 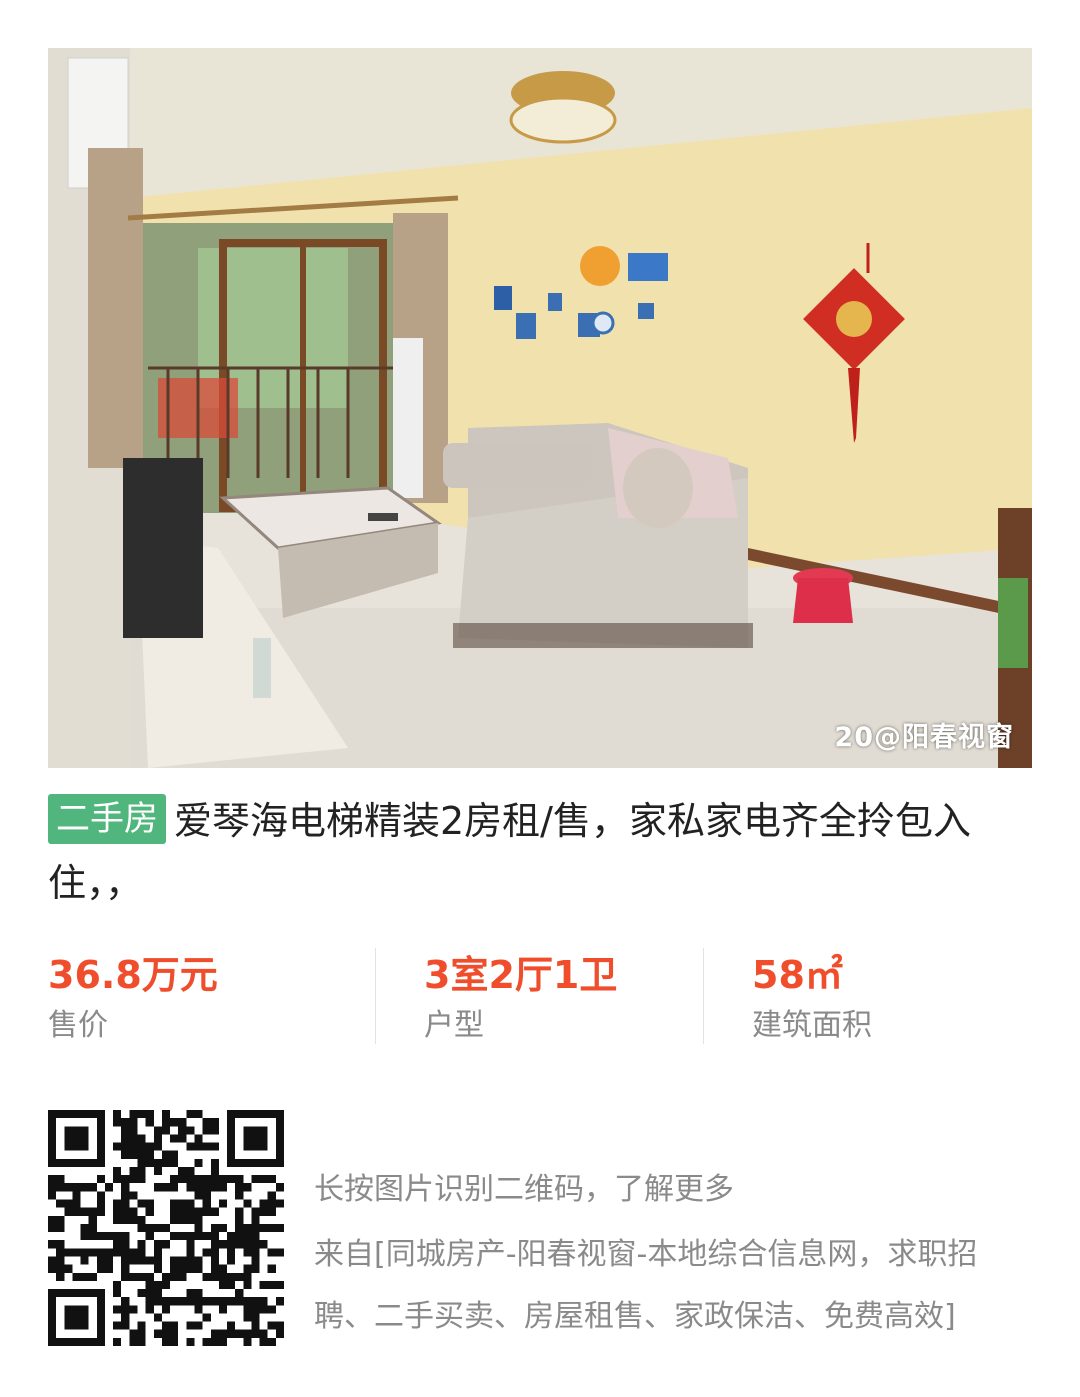 I want to click on qr-code-graphic, so click(x=166, y=1228).